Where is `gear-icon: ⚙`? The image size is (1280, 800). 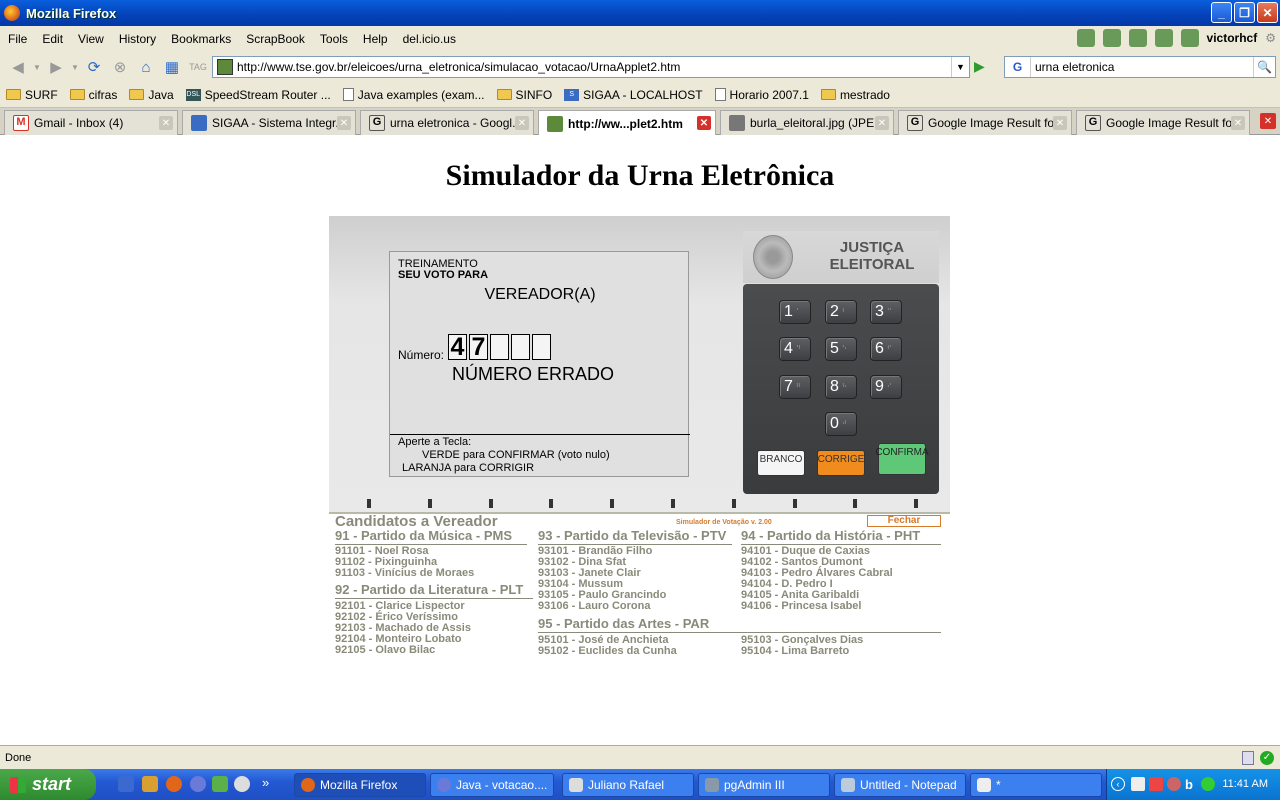
gear-icon: ⚙ is located at coordinates (1270, 38).